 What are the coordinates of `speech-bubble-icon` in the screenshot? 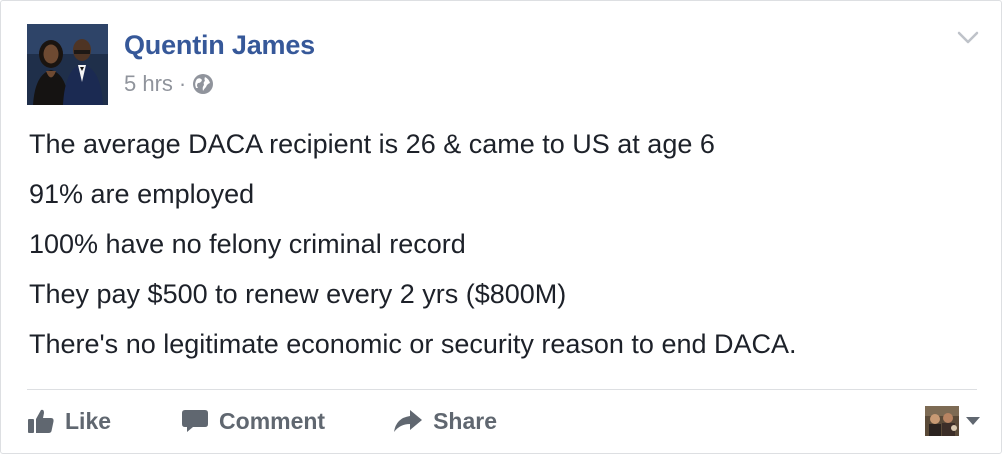 It's located at (195, 421).